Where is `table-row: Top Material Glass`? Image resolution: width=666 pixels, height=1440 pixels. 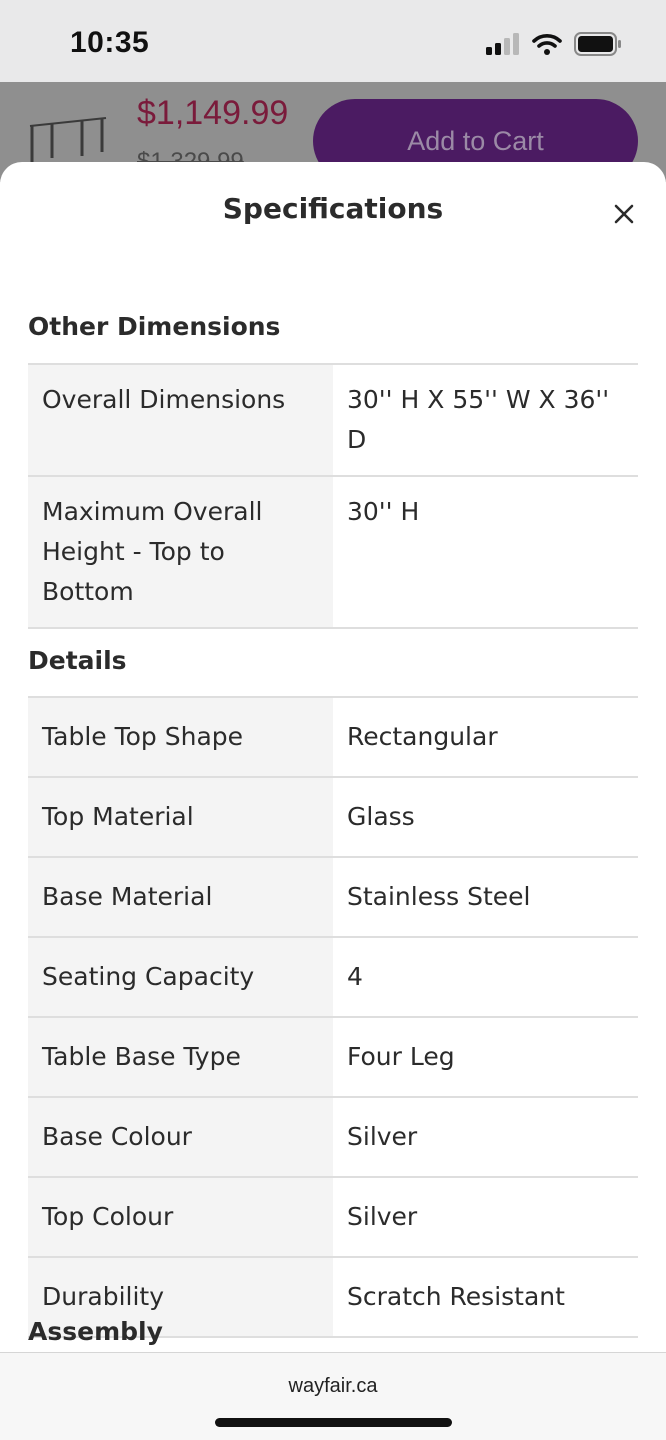
table-row: Top Material Glass is located at coordinates (333, 816).